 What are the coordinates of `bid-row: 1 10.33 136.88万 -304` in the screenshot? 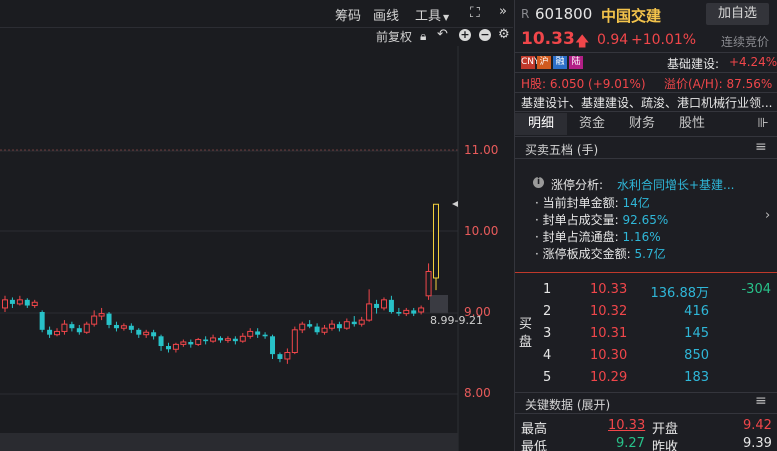 It's located at (655, 291).